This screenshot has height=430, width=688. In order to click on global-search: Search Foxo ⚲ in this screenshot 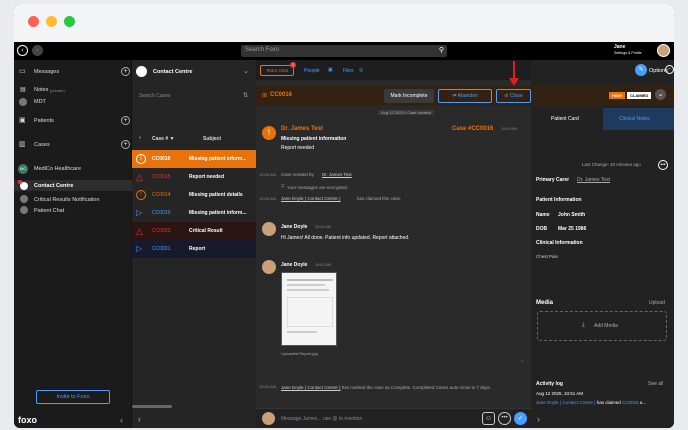, I will do `click(344, 51)`.